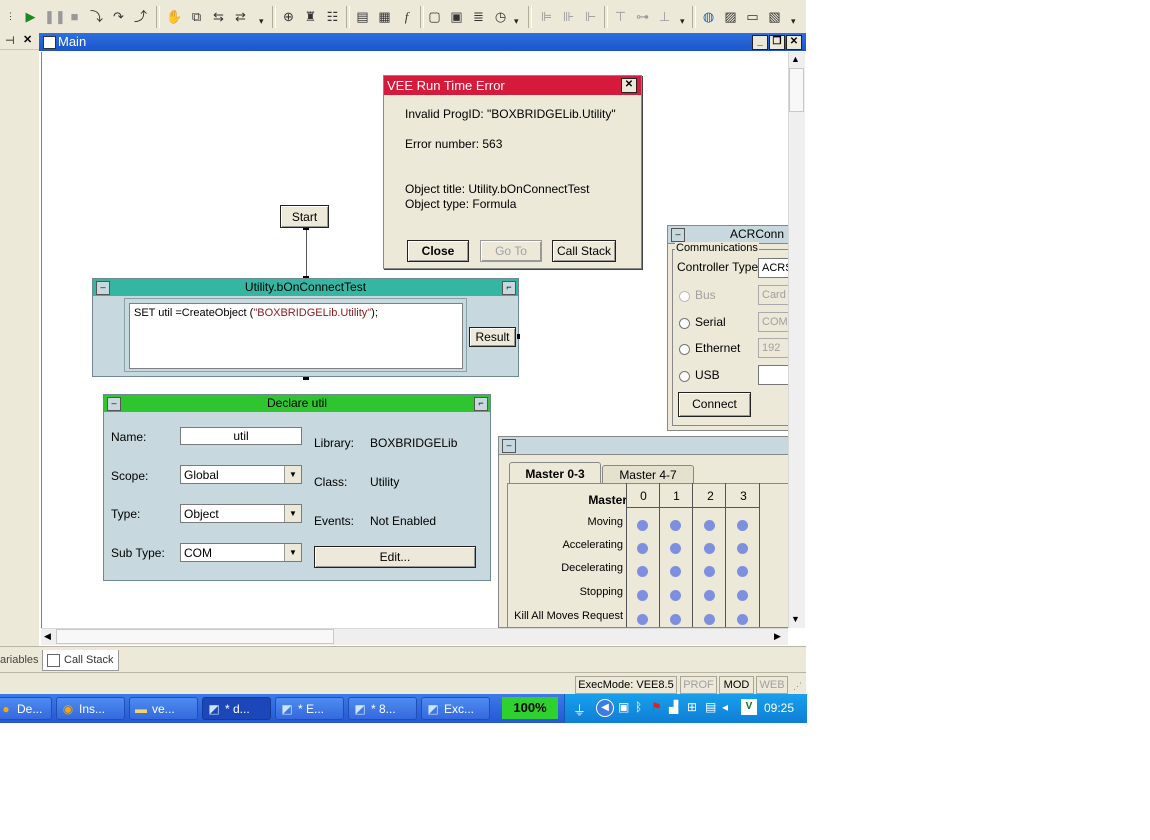  I want to click on step-into-icon: ⤵, so click(96, 16).